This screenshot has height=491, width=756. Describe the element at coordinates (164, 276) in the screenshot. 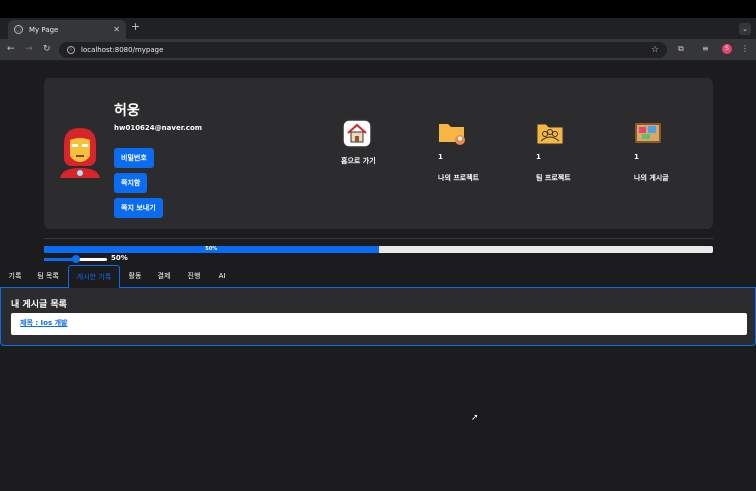

I see `tab-payment: 결제` at that location.